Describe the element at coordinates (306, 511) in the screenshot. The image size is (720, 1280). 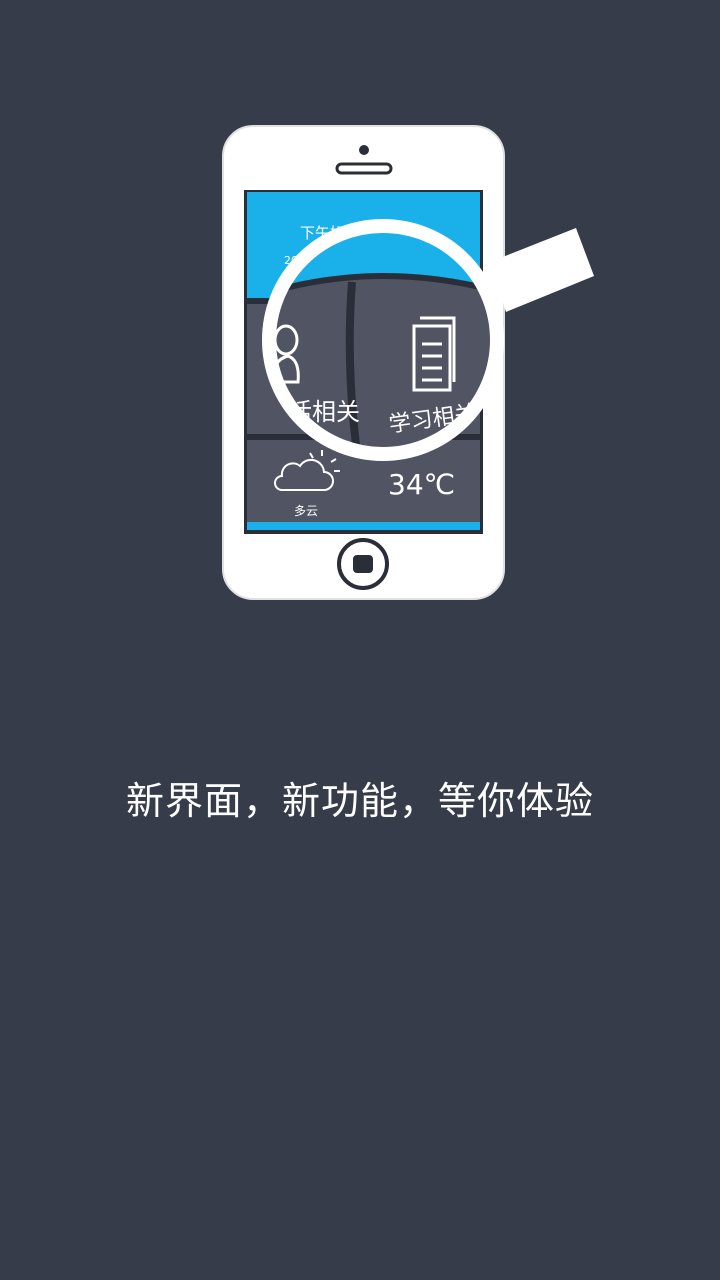
I see `weather-label: 多云` at that location.